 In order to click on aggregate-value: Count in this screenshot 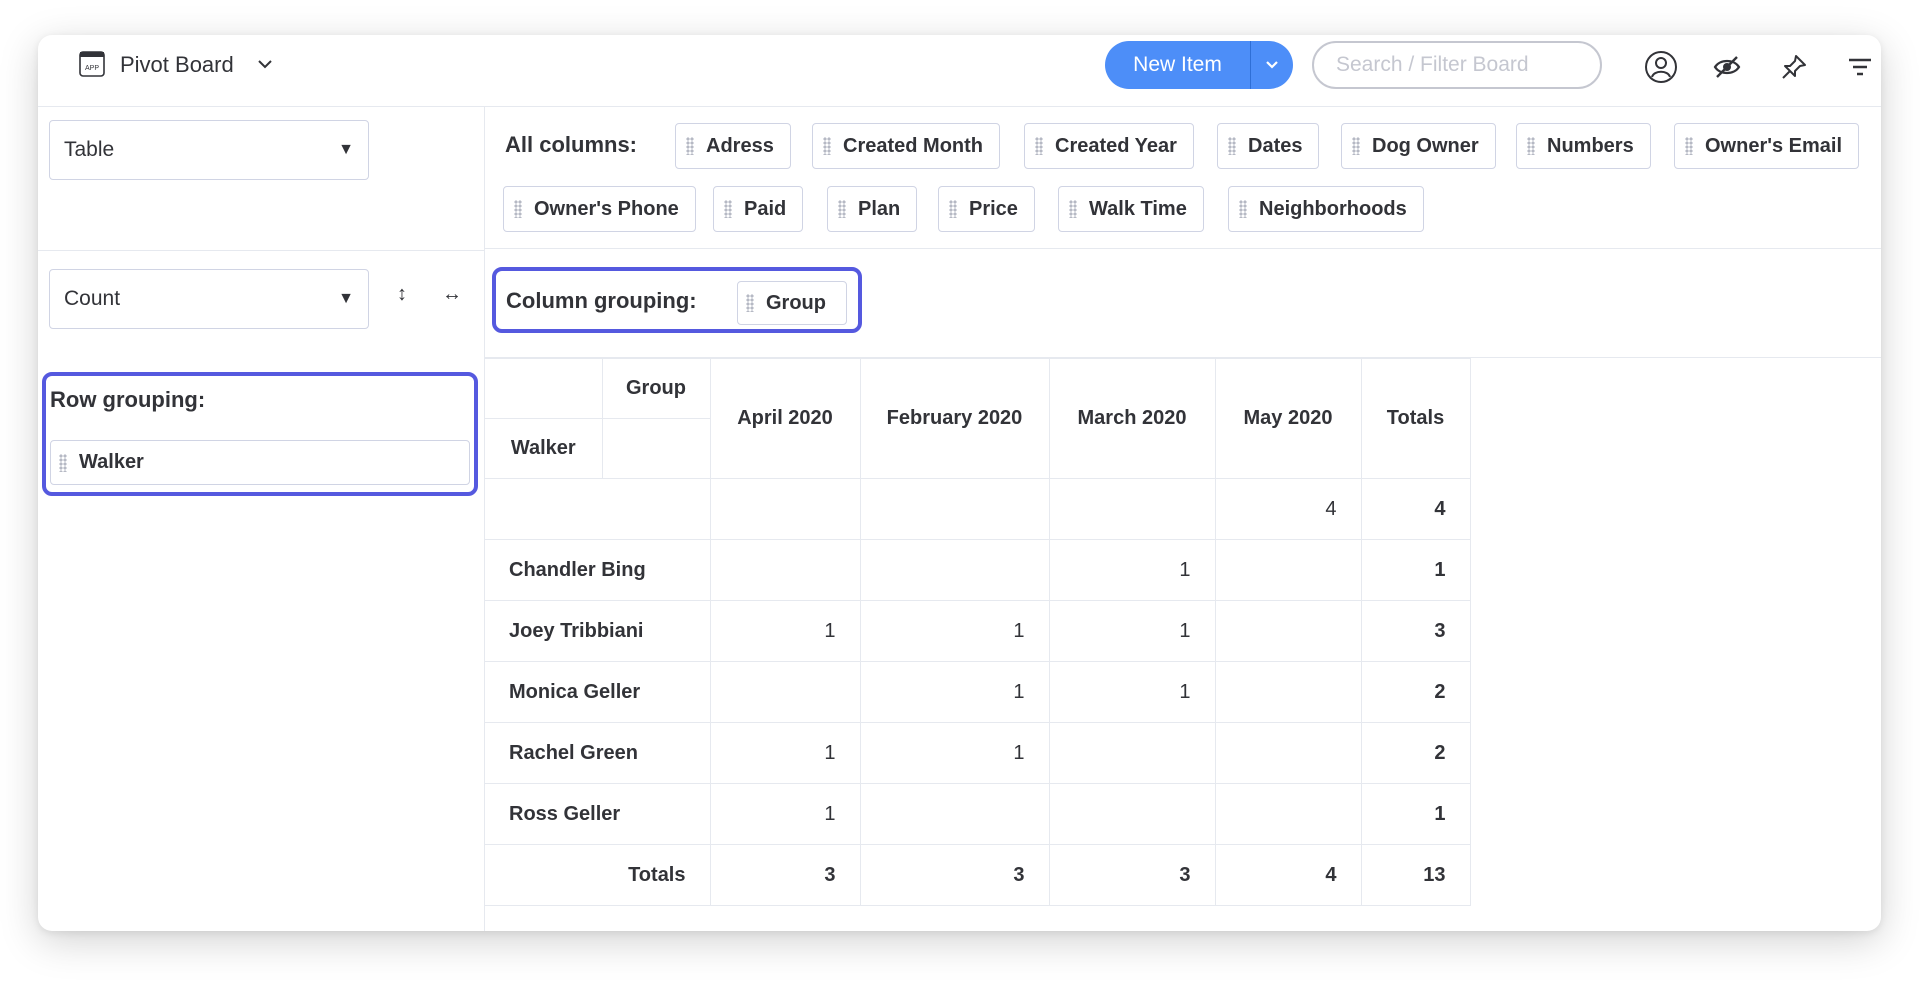, I will do `click(92, 298)`.